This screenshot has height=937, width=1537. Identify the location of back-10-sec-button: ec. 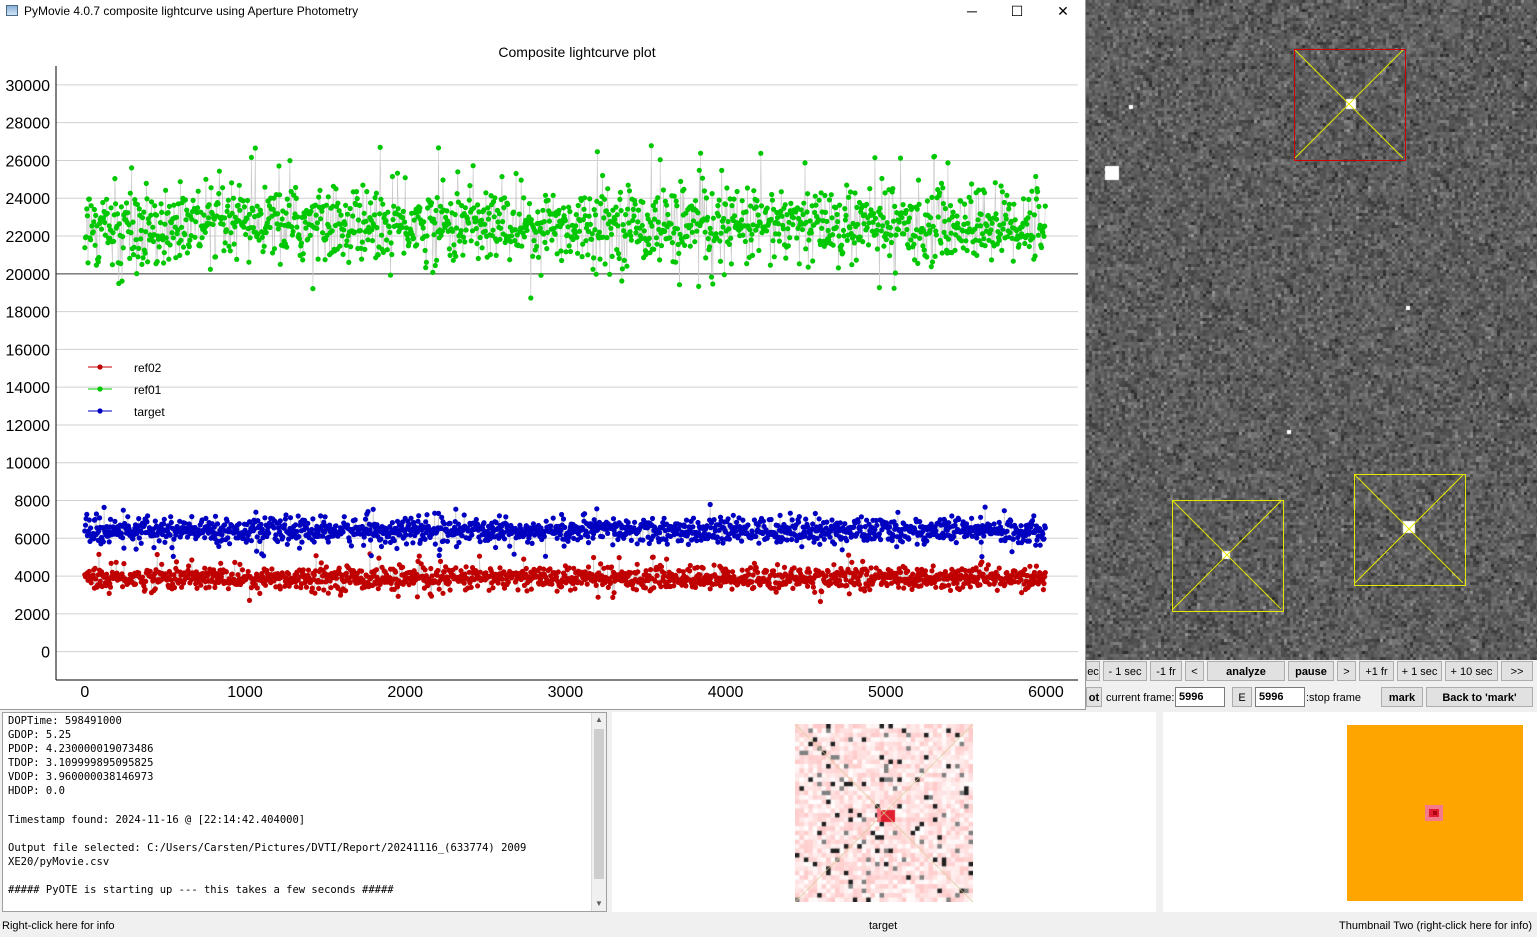
(1093, 671).